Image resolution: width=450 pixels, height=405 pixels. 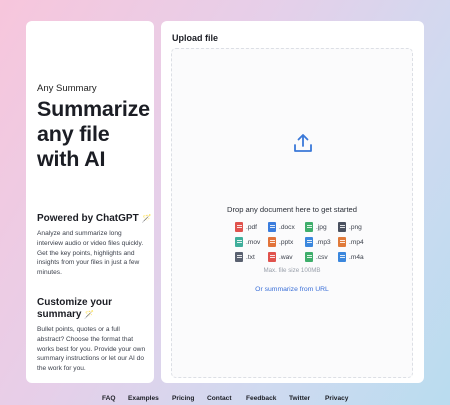 I want to click on drop-instructions: Drop any document here to get started, so click(x=291, y=209).